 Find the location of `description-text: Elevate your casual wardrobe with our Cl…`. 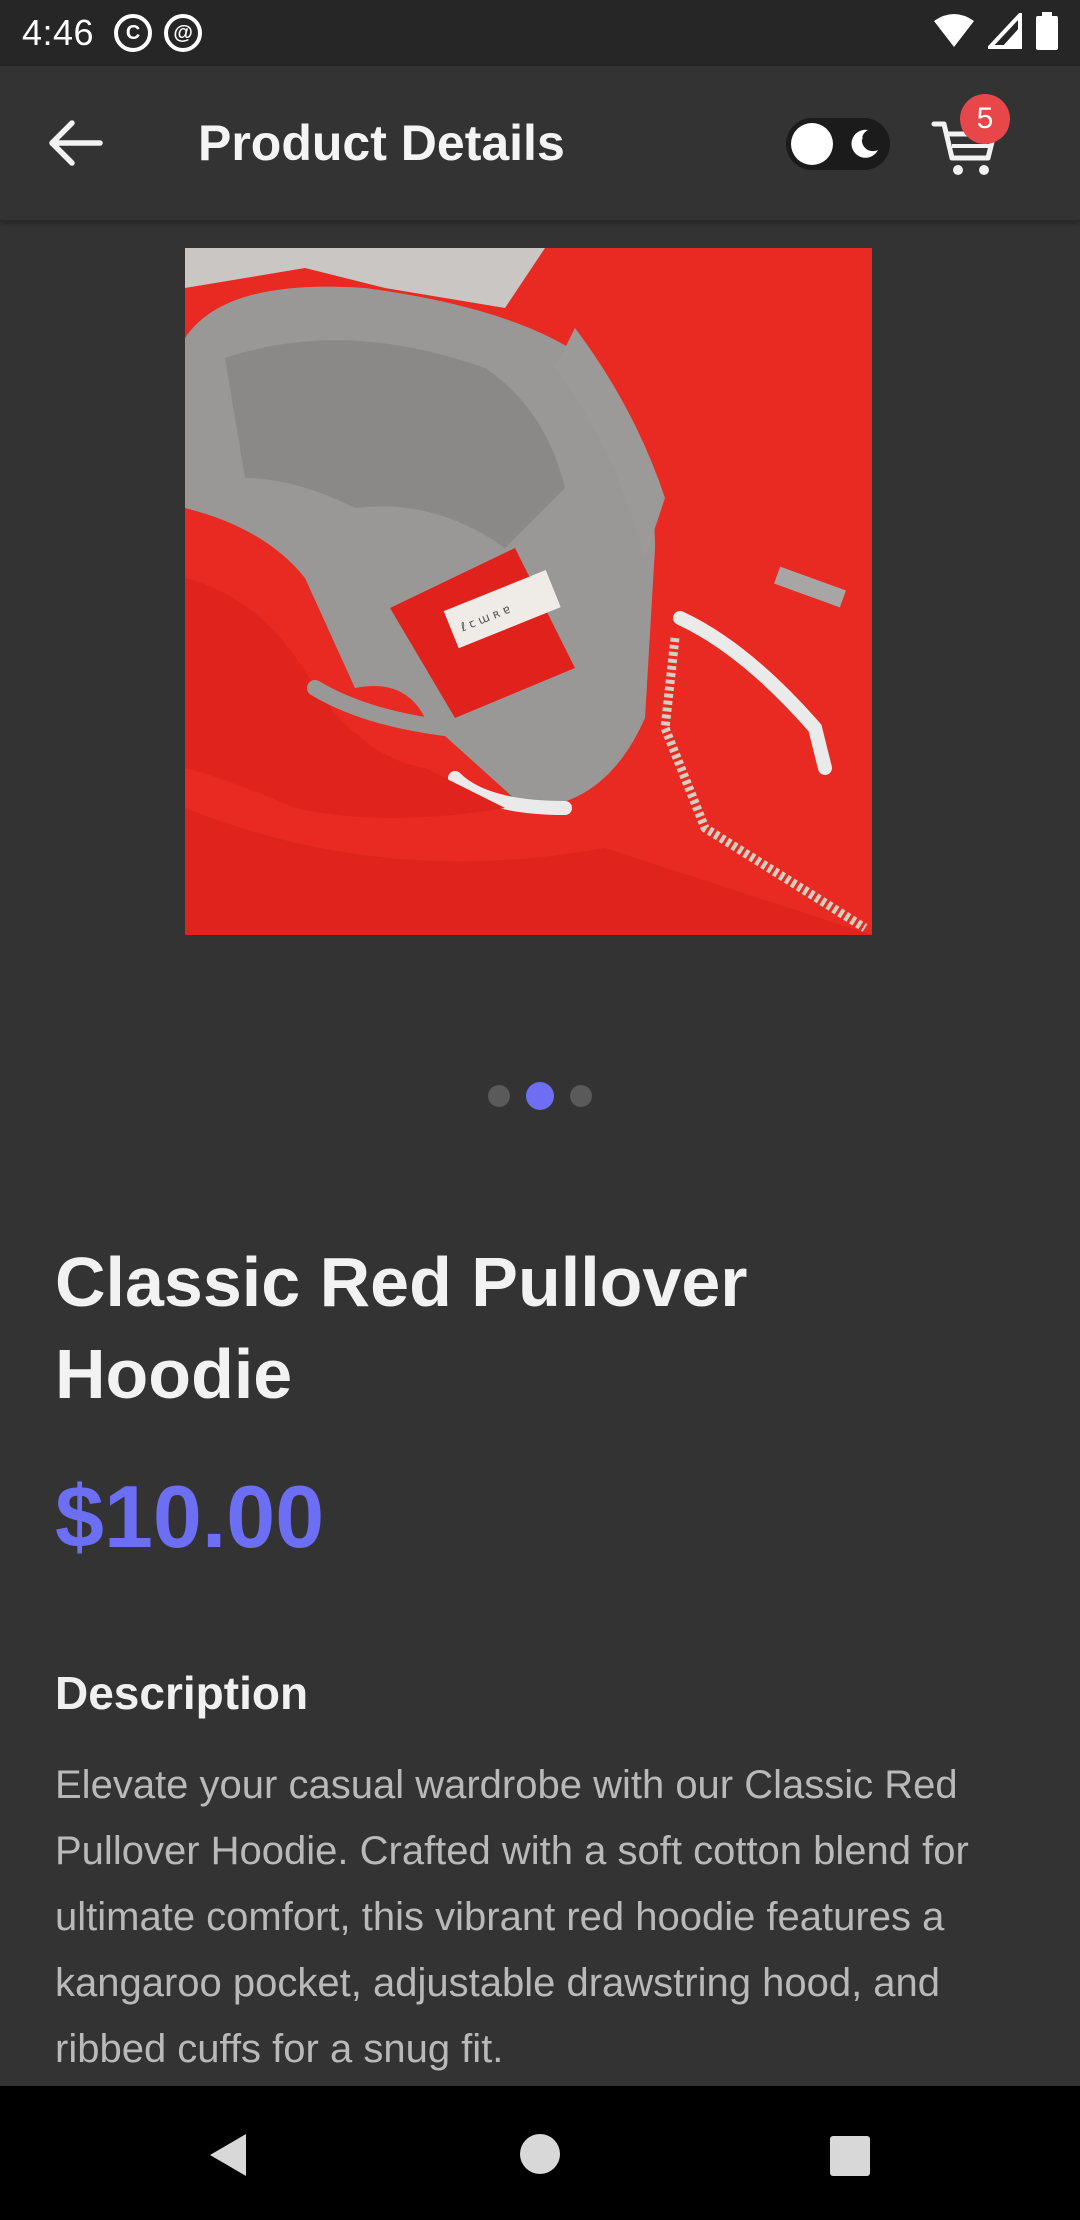

description-text: Elevate your casual wardrobe with our Cl… is located at coordinates (512, 1917).